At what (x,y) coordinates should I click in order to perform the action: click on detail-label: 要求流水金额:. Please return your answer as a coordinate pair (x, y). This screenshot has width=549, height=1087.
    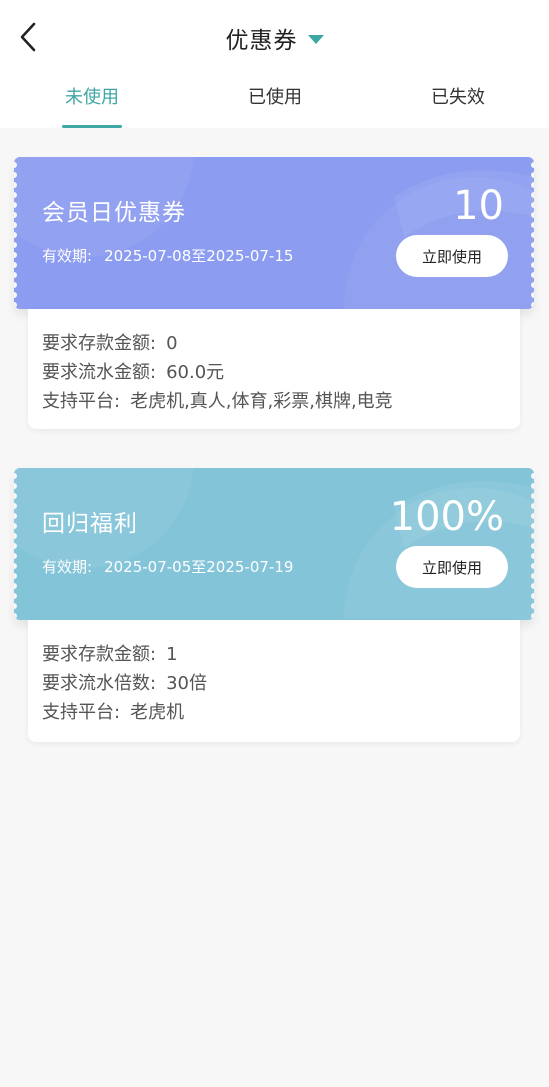
    Looking at the image, I should click on (99, 372).